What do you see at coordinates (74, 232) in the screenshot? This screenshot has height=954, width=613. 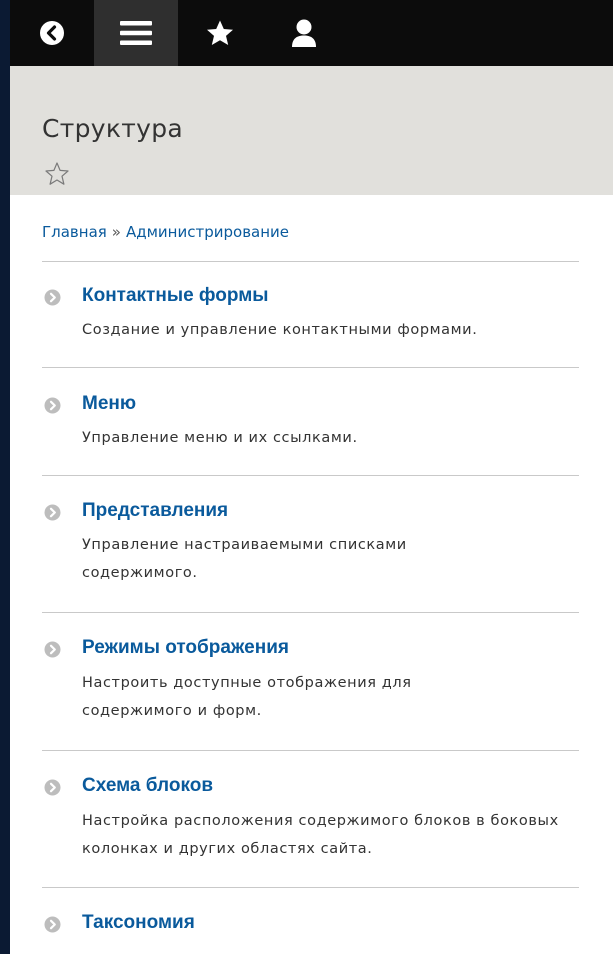 I see `breadcrumb-home: Главная` at bounding box center [74, 232].